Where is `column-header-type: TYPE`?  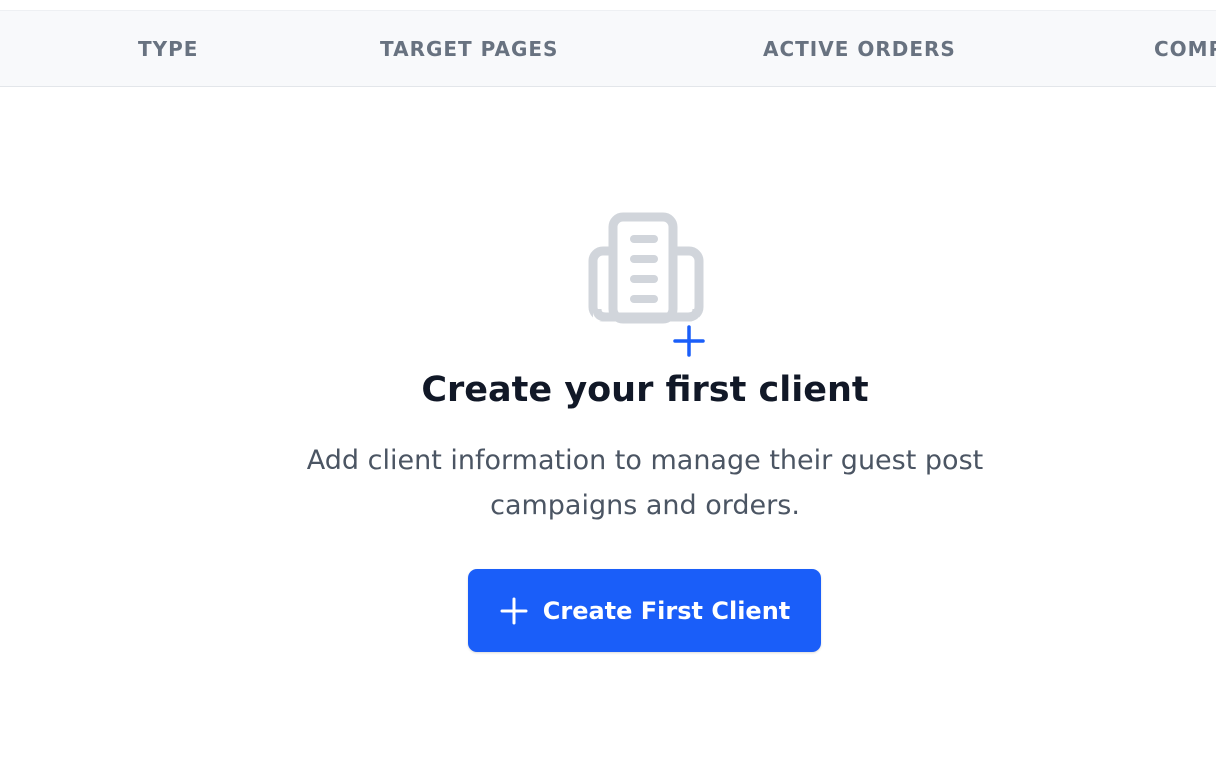 column-header-type: TYPE is located at coordinates (168, 49).